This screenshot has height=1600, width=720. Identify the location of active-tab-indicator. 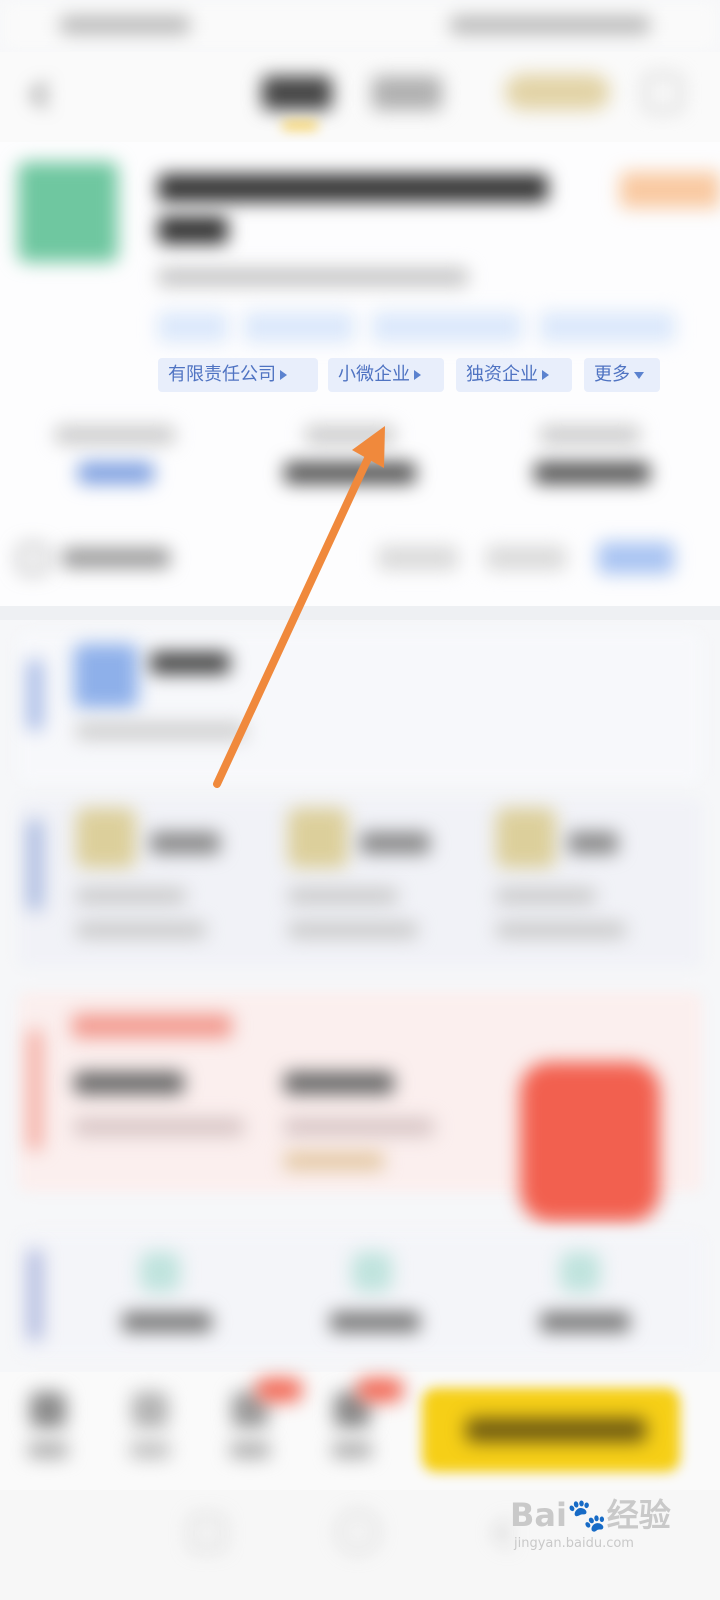
(300, 125).